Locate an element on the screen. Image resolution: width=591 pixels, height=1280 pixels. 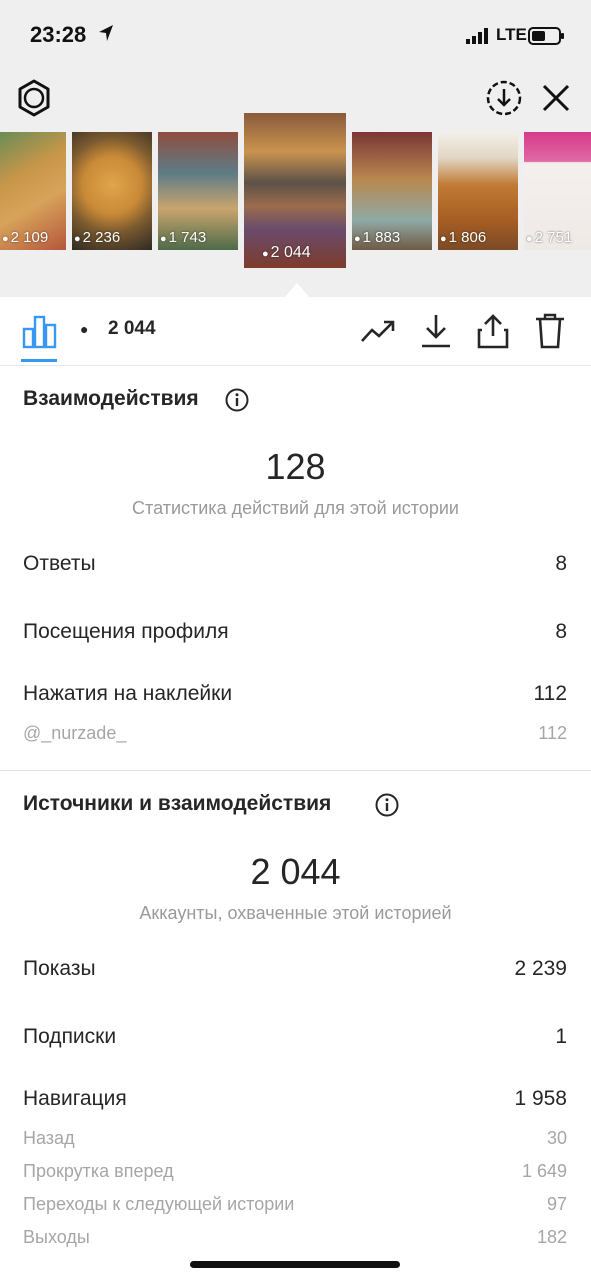
stat-row: Нажатия на наклейки 112 is located at coordinates (295, 697).